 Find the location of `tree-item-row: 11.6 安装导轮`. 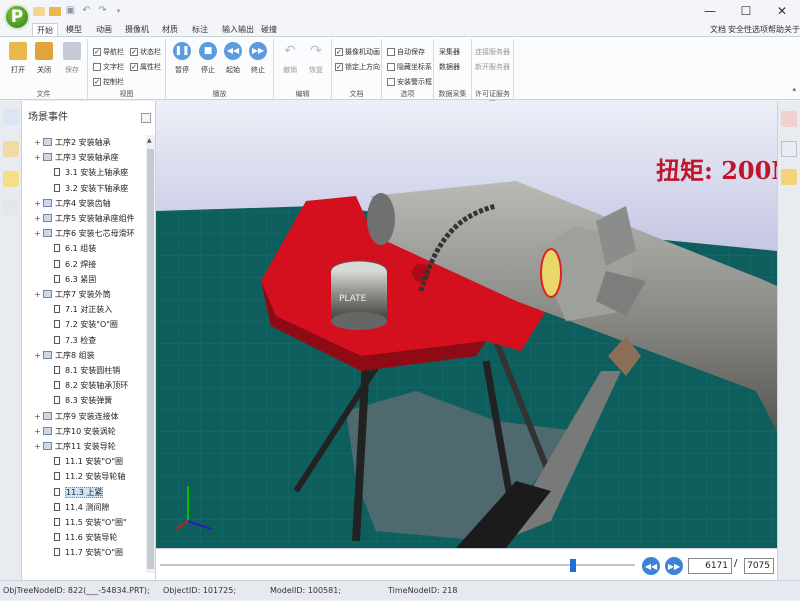

tree-item-row: 11.6 安装导轮 is located at coordinates (84, 537).